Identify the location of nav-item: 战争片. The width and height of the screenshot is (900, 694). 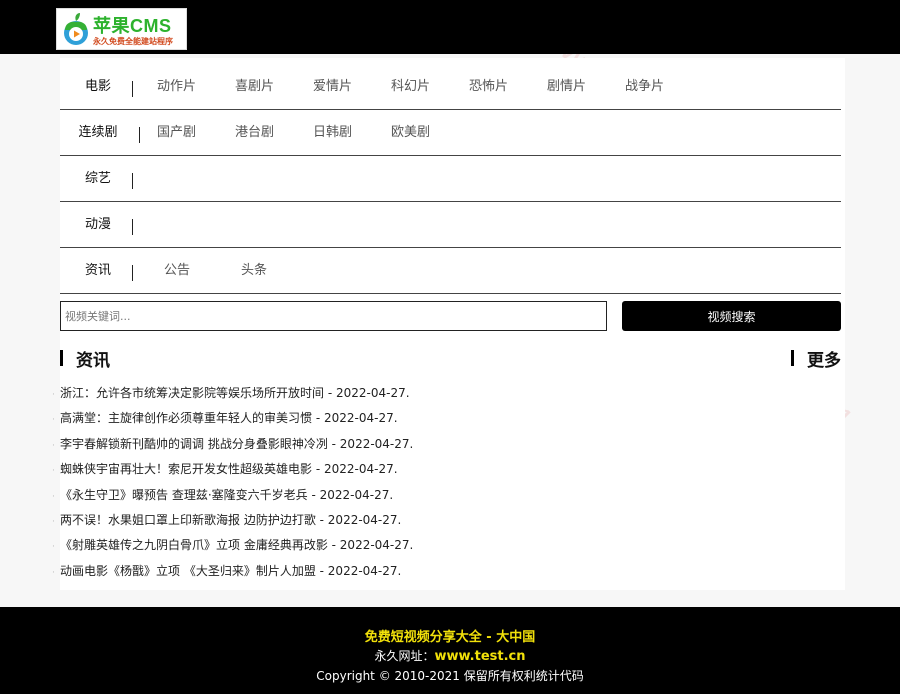
(644, 87).